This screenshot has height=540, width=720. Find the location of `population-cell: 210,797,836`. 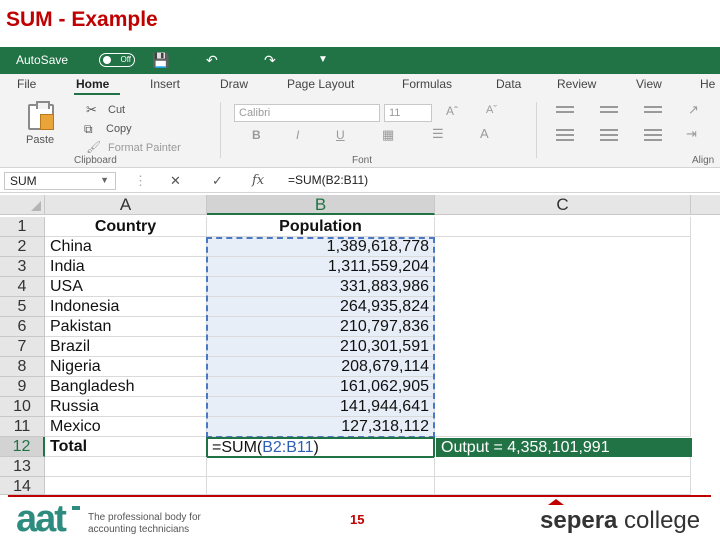

population-cell: 210,797,836 is located at coordinates (321, 327).